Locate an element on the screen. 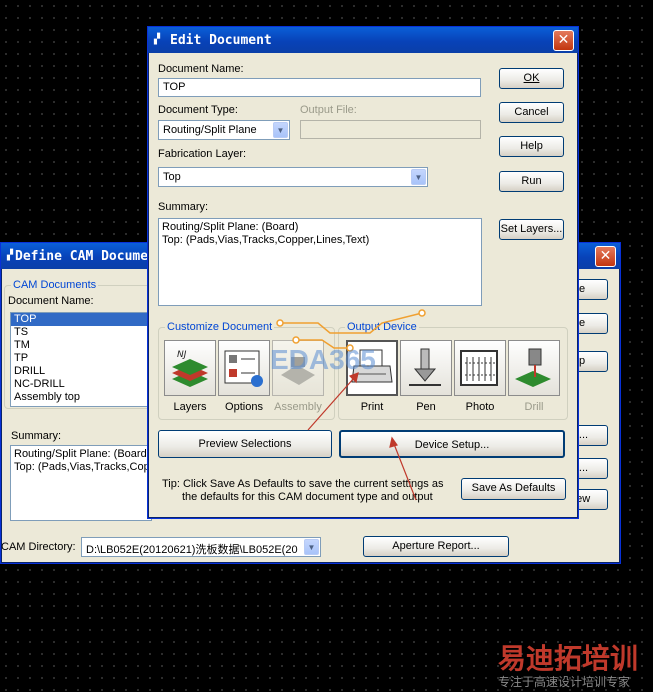 This screenshot has width=653, height=692. svg-text: NJ is located at coordinates (182, 355).